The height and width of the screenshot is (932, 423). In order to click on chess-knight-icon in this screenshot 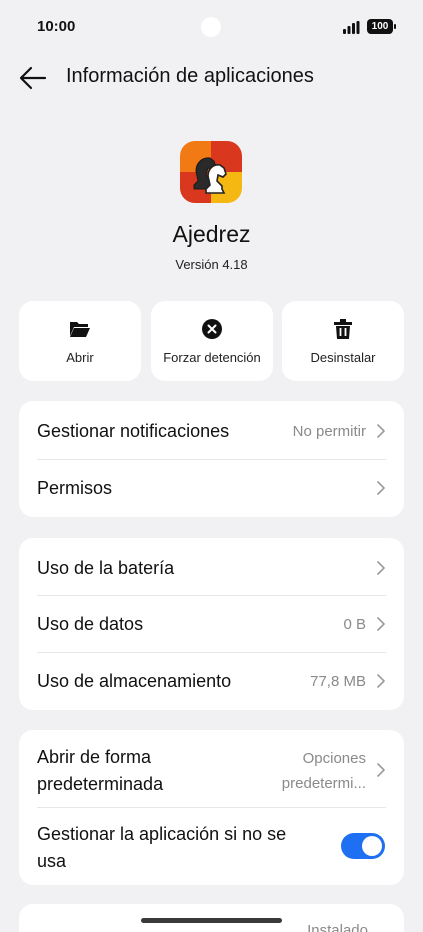, I will do `click(211, 172)`.